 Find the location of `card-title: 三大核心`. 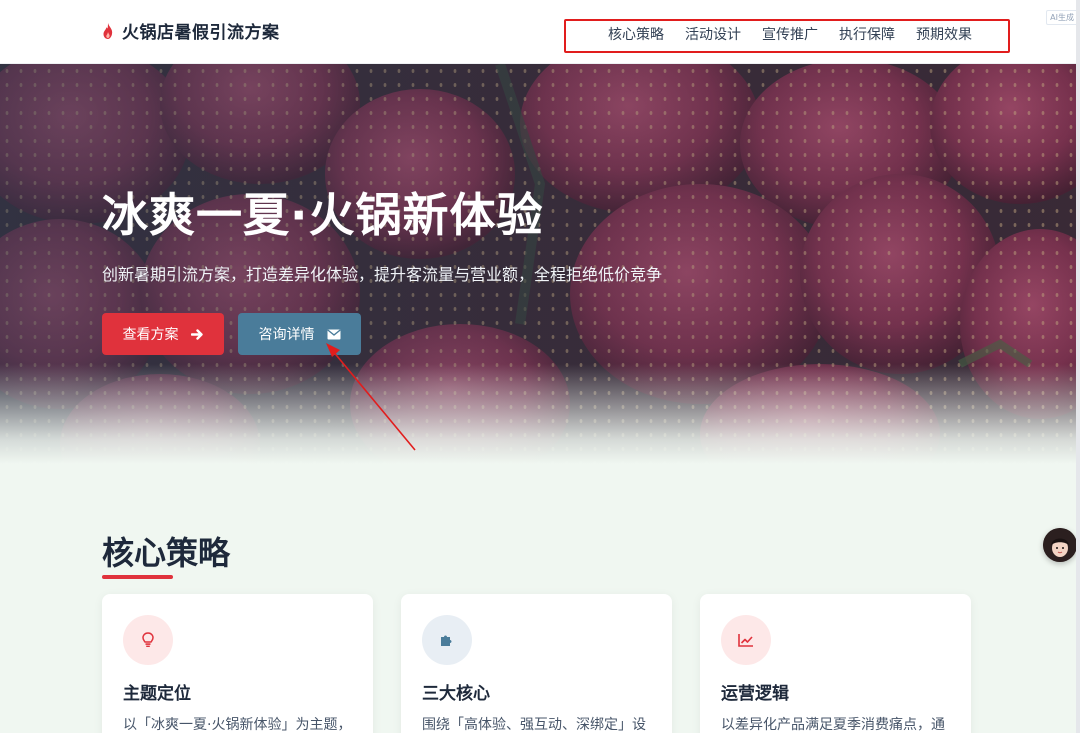

card-title: 三大核心 is located at coordinates (456, 694).